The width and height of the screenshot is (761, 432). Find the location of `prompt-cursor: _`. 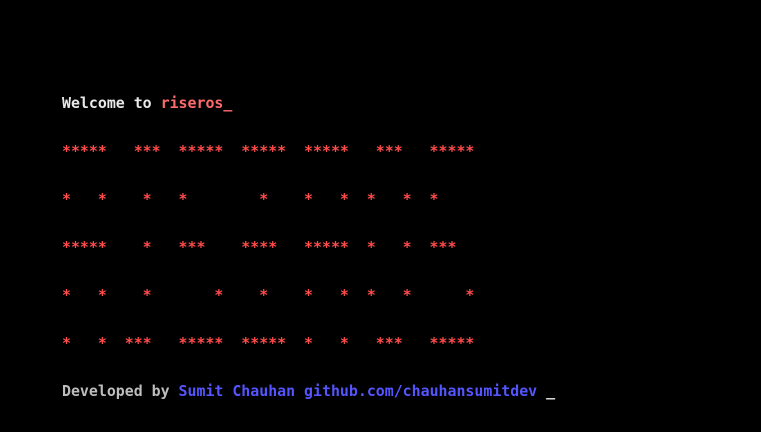

prompt-cursor: _ is located at coordinates (546, 391).